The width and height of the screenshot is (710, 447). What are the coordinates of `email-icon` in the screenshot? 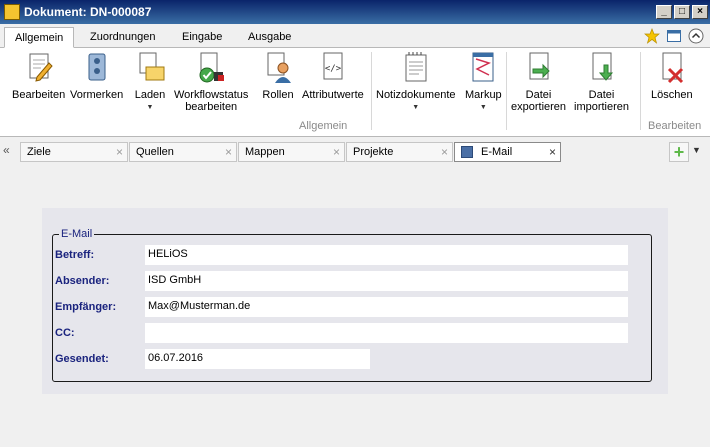 It's located at (467, 152).